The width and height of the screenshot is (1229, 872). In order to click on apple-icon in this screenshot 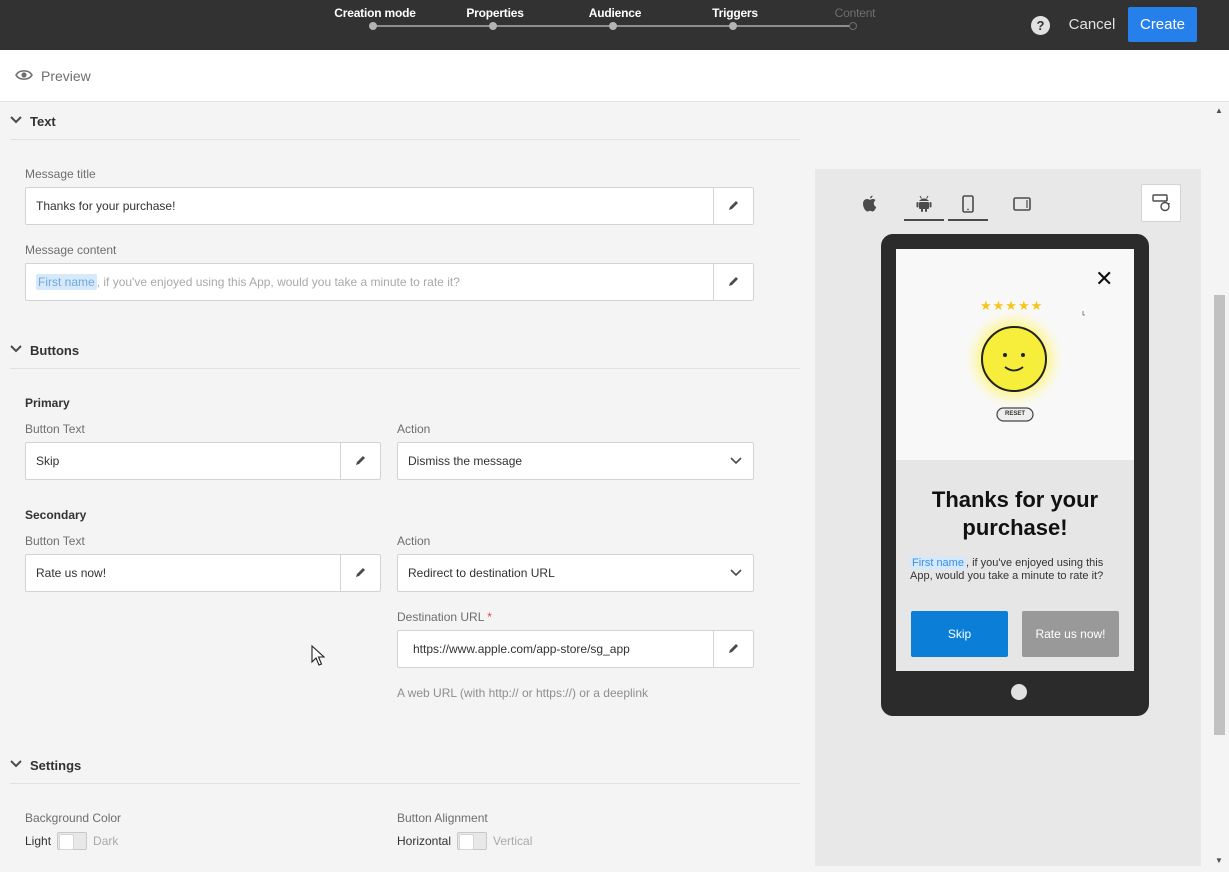, I will do `click(870, 203)`.